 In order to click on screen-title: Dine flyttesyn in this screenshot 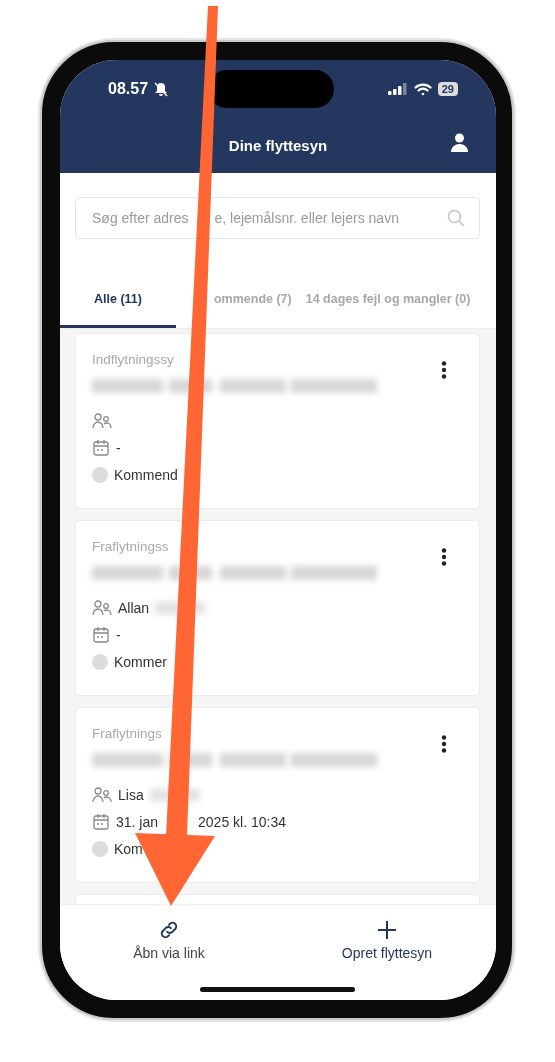, I will do `click(278, 145)`.